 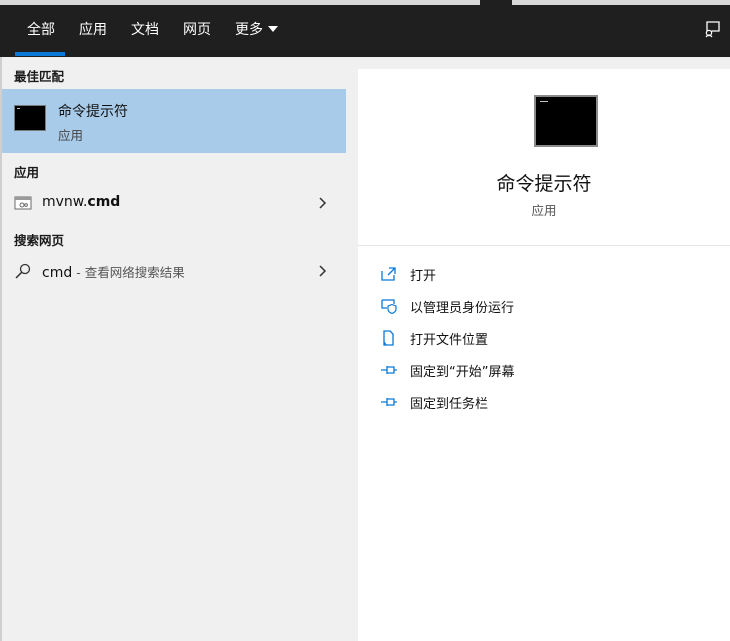 What do you see at coordinates (544, 210) in the screenshot?
I see `details-subtitle: 应用` at bounding box center [544, 210].